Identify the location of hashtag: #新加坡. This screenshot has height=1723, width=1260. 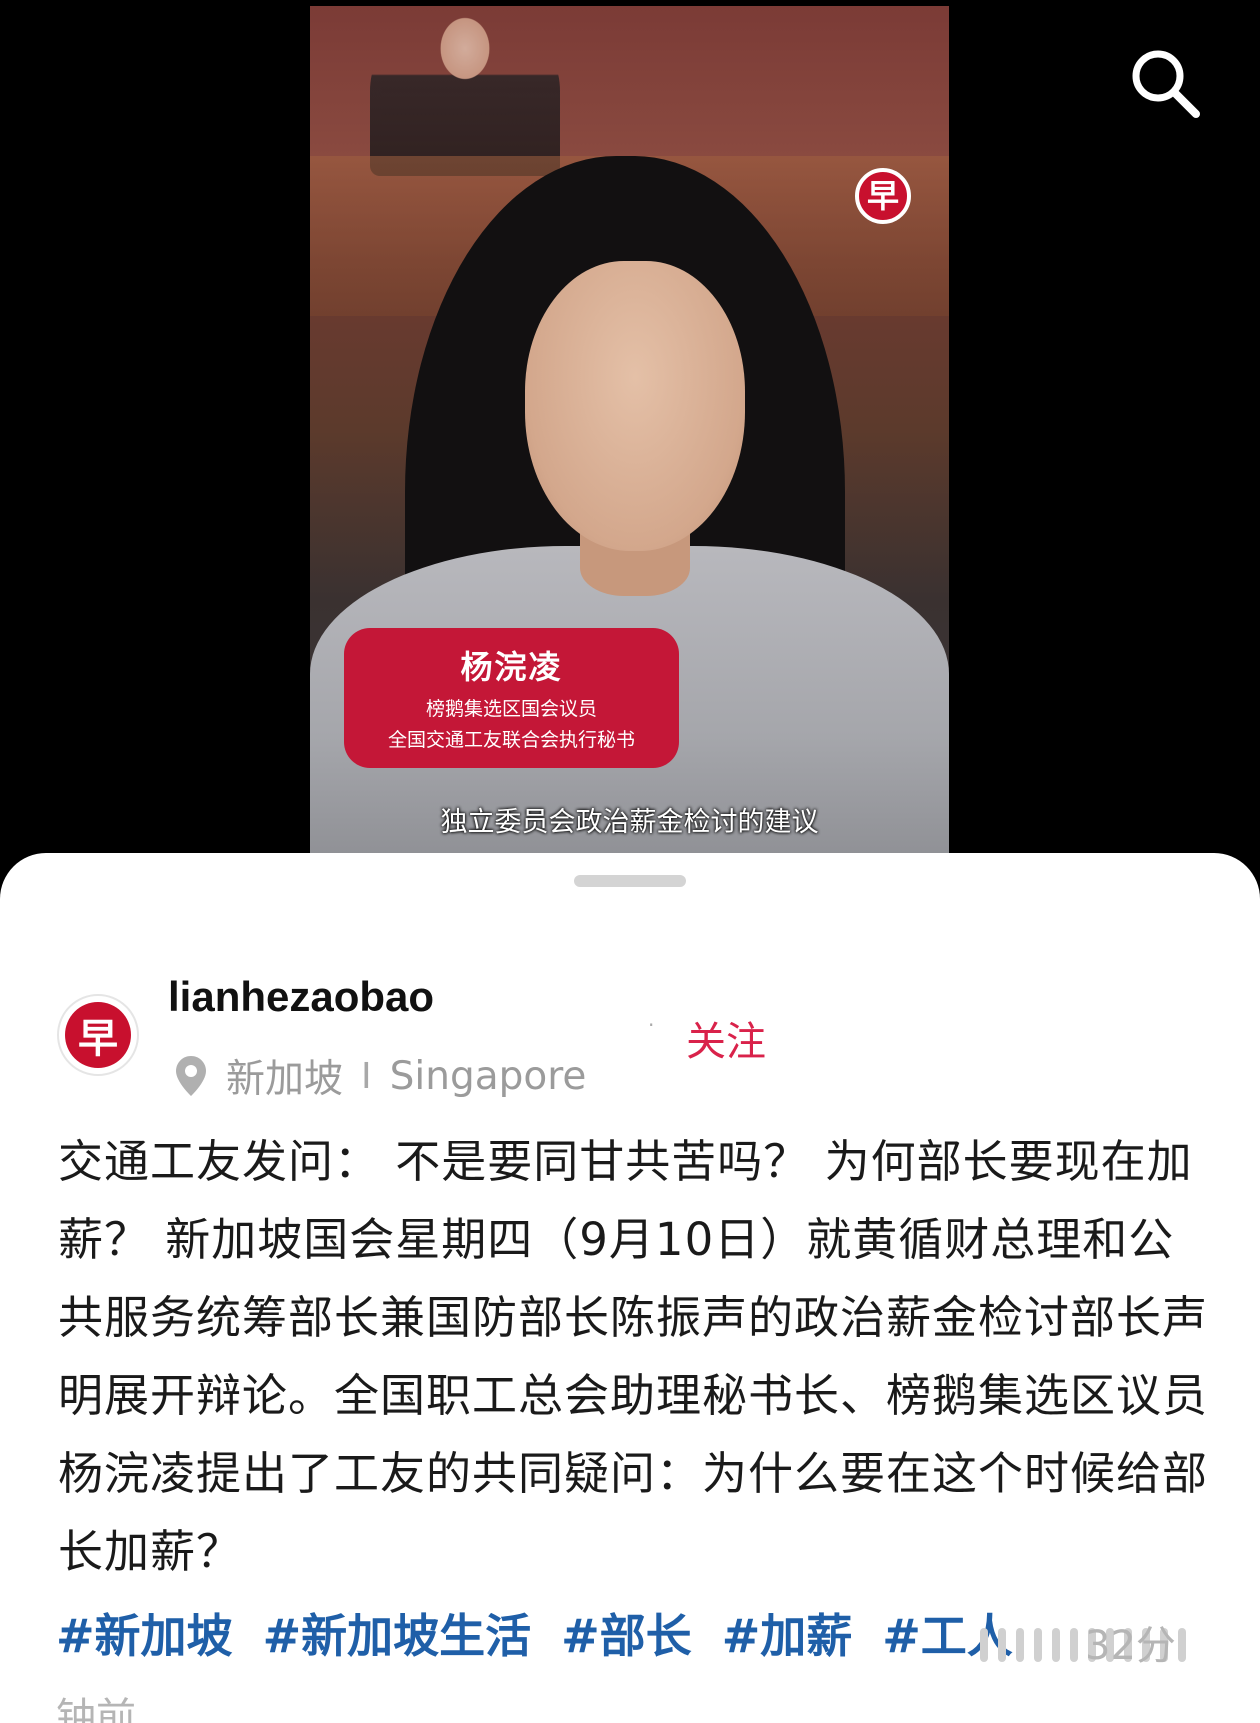
(144, 1636).